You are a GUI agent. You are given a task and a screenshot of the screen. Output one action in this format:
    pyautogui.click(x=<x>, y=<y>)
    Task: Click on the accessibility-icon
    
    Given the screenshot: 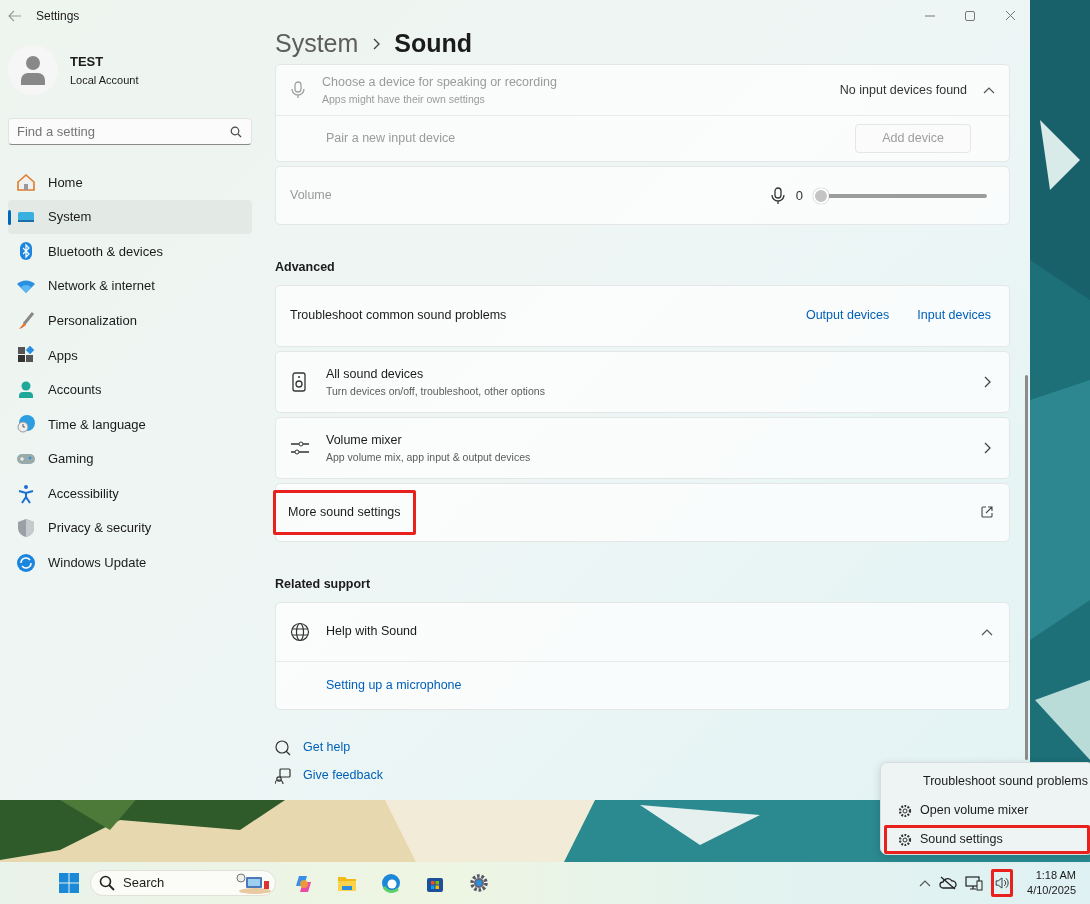 What is the action you would take?
    pyautogui.click(x=26, y=493)
    